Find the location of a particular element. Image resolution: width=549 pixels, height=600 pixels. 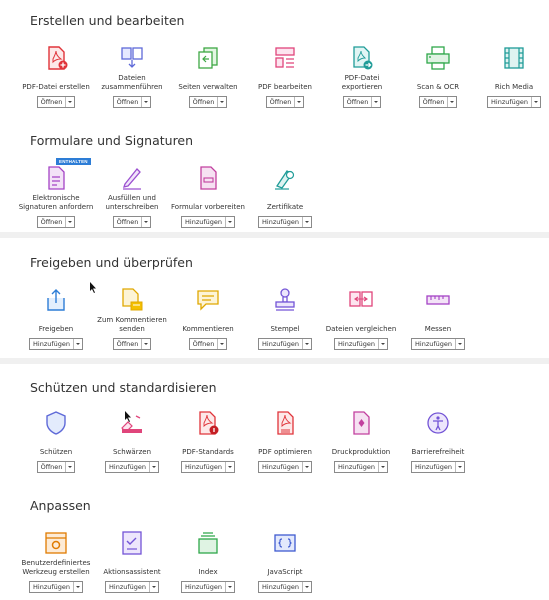

tool-combine-files: Dateien zusammenführen Öffnen is located at coordinates (132, 77).